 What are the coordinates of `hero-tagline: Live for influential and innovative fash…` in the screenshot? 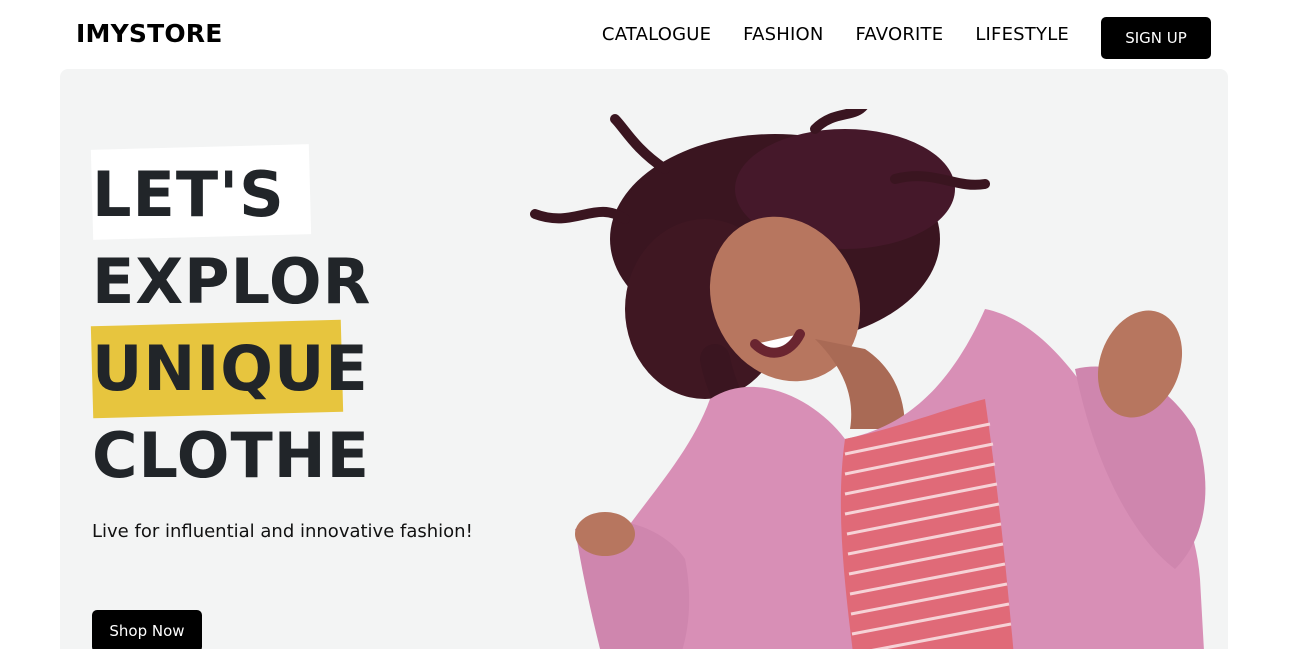 It's located at (282, 531).